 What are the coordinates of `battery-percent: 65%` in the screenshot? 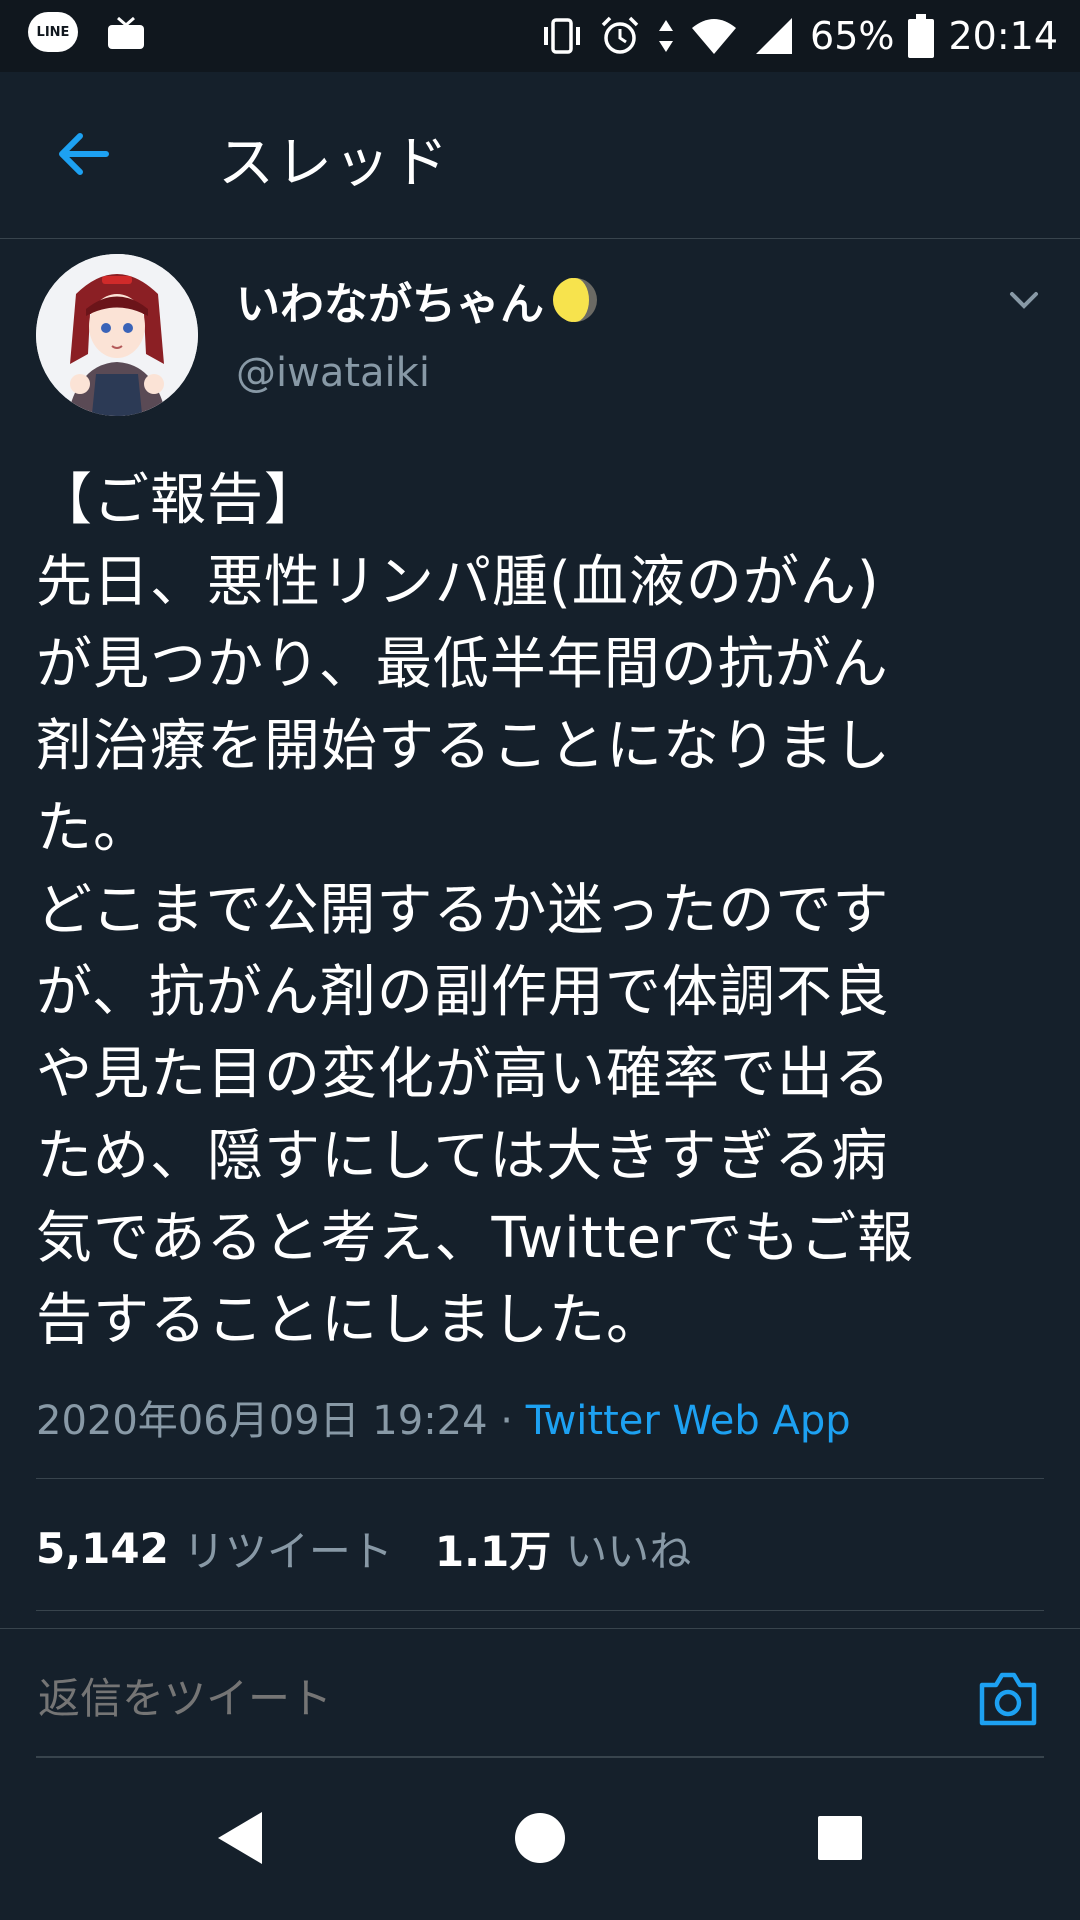 It's located at (852, 36).